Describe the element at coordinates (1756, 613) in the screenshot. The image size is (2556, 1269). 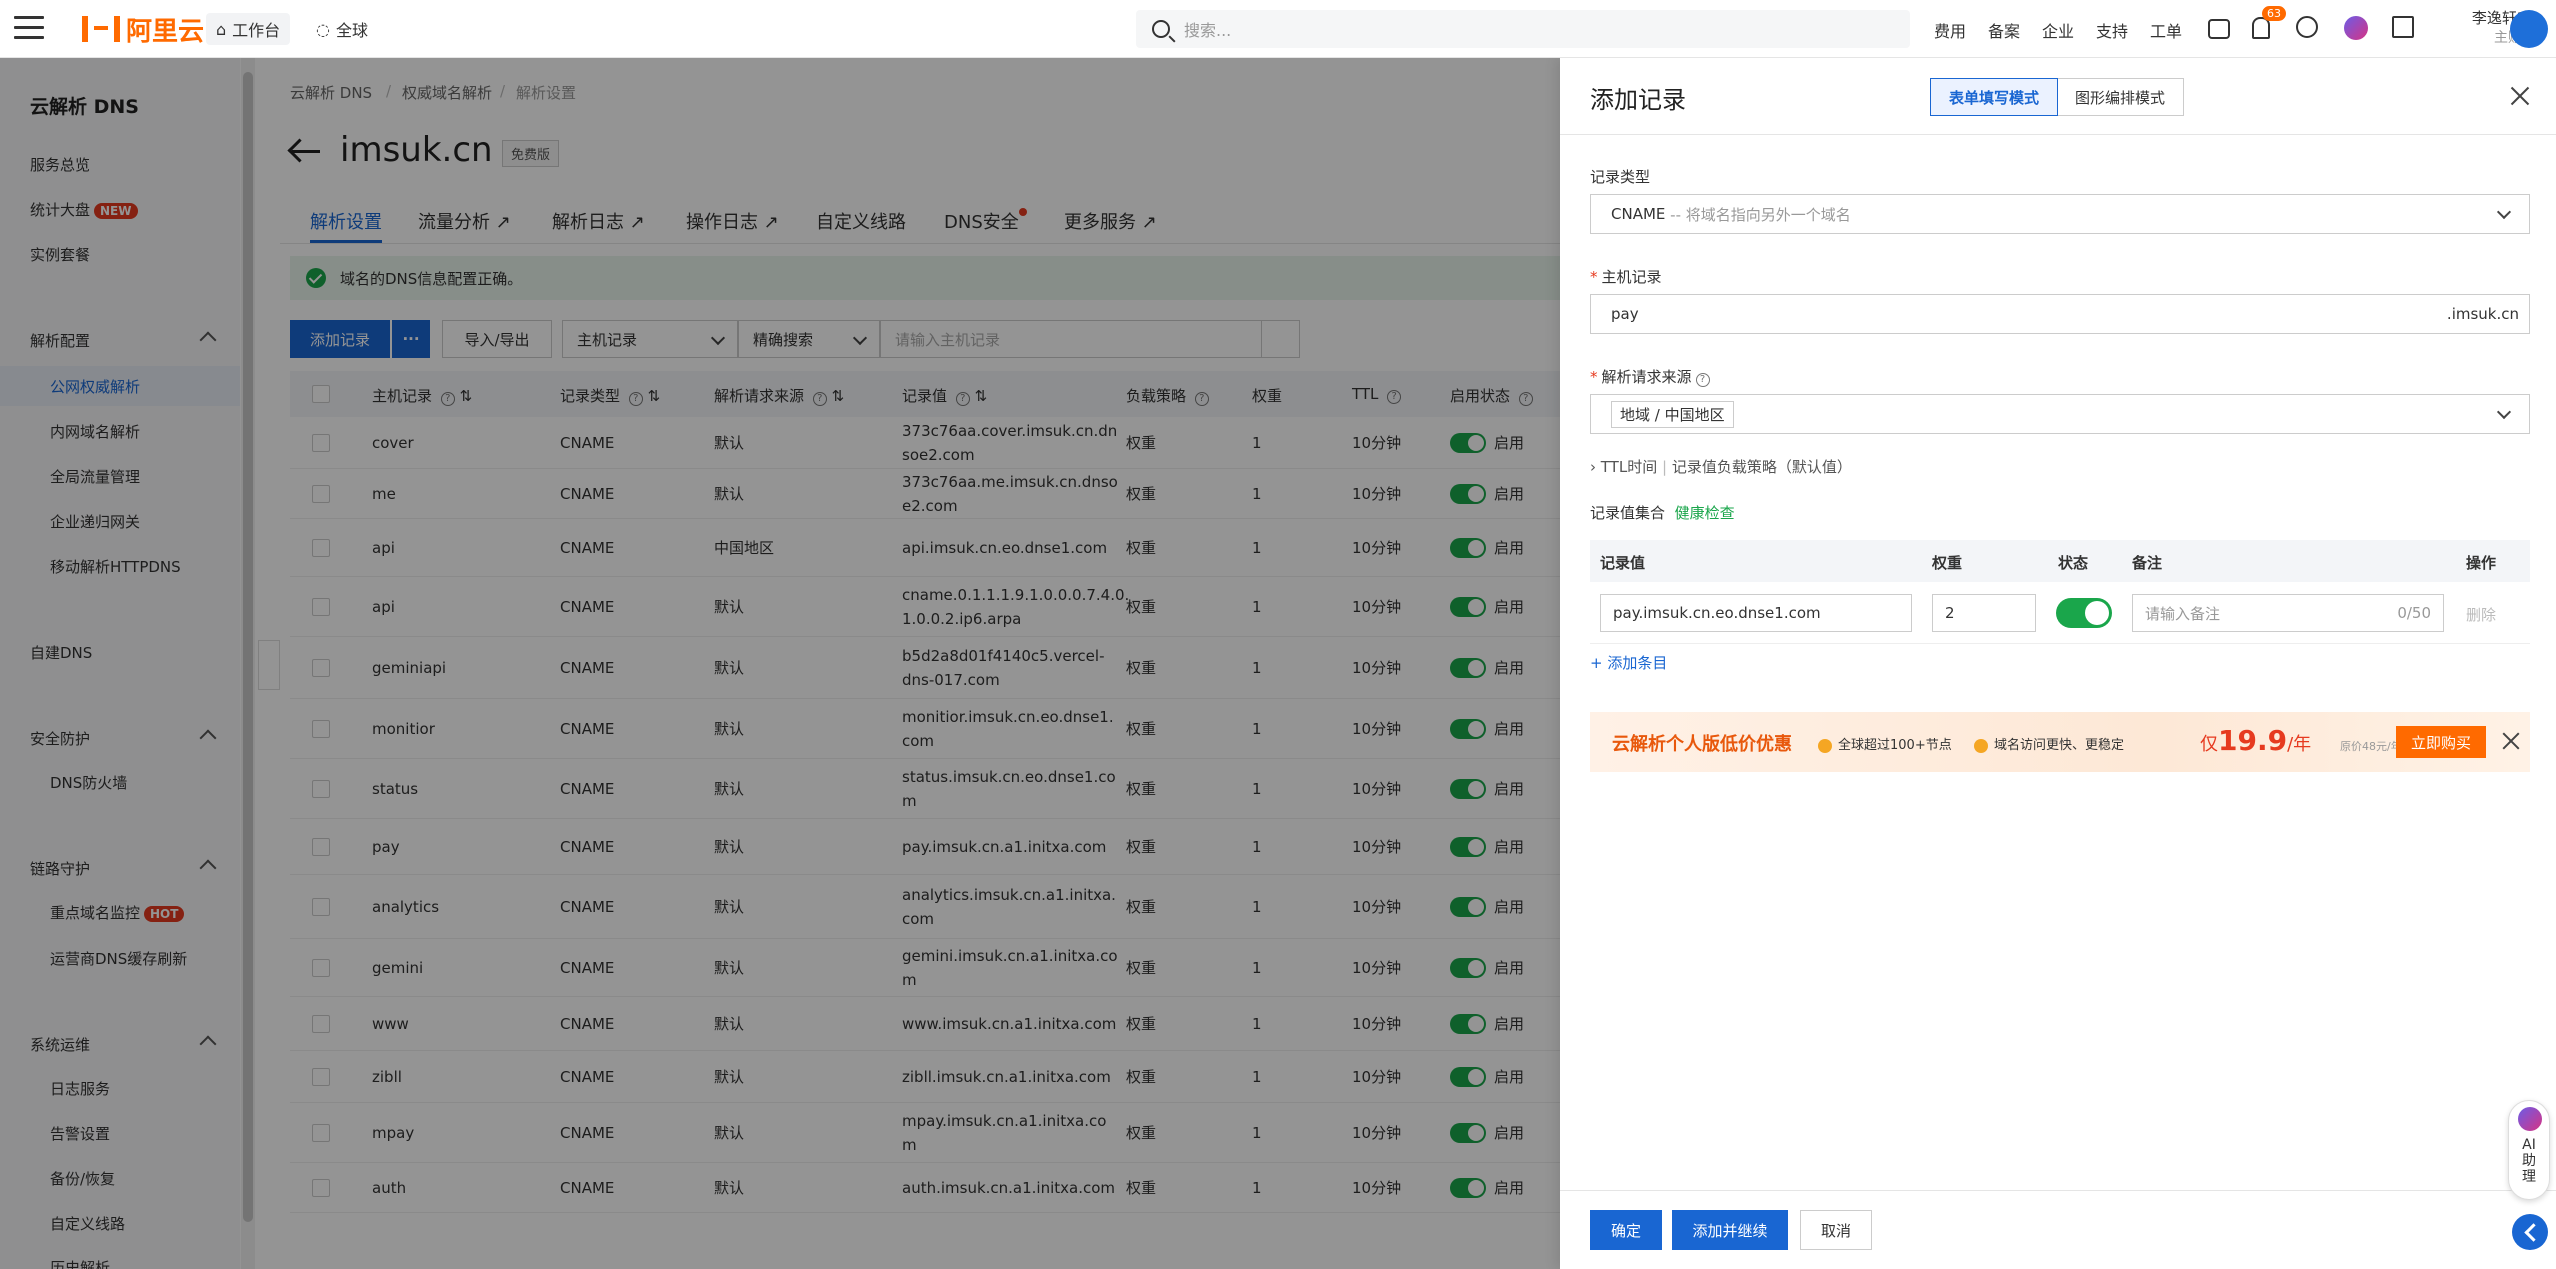
I see `record-value-input: pay.imsuk.cn.eo.dnse1.com` at that location.